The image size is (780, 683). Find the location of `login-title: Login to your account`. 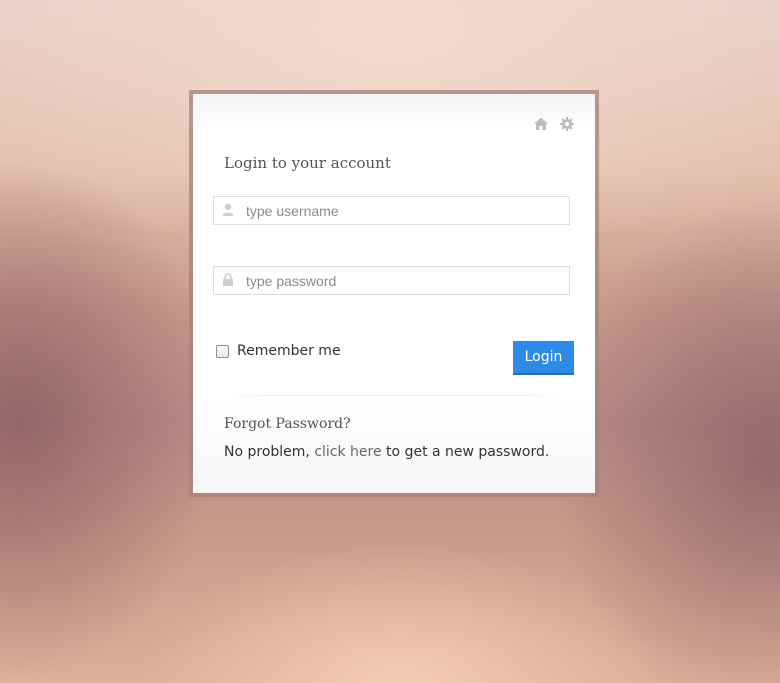

login-title: Login to your account is located at coordinates (307, 163).